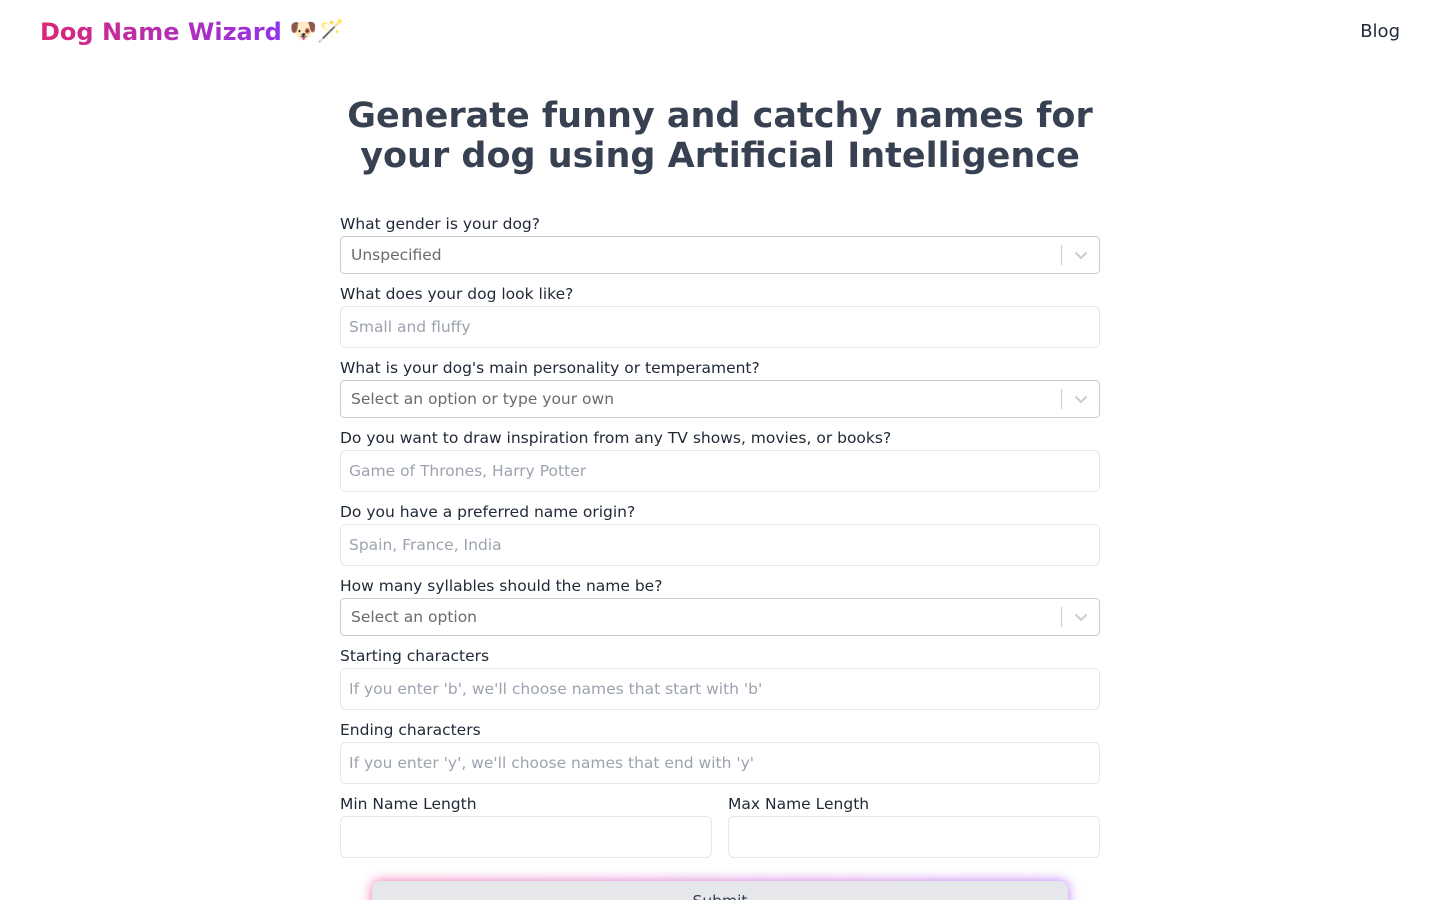 The width and height of the screenshot is (1440, 900). I want to click on starting-chars-input, so click(720, 689).